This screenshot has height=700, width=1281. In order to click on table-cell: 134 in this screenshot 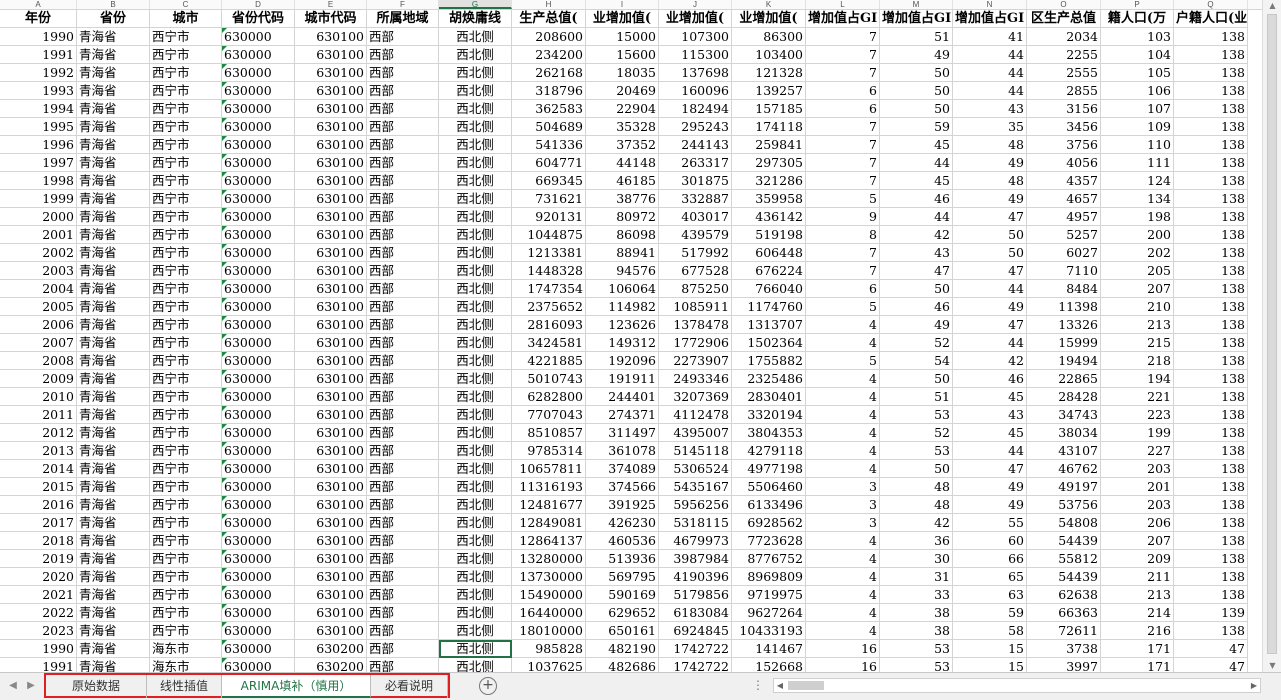, I will do `click(1137, 199)`.